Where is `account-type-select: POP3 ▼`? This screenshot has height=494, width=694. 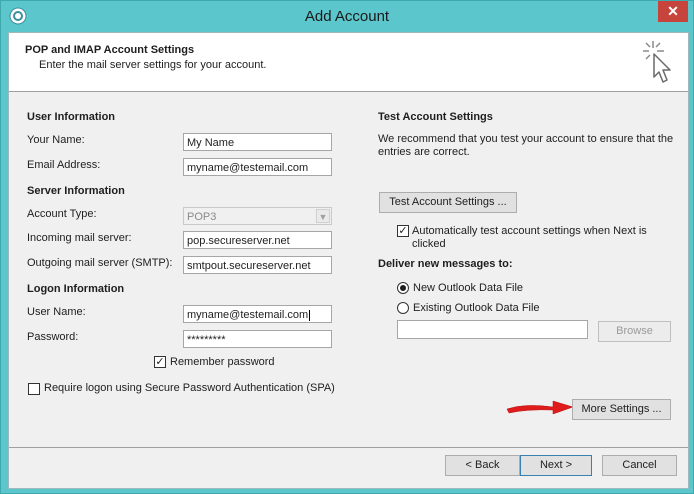
account-type-select: POP3 ▼ is located at coordinates (257, 216).